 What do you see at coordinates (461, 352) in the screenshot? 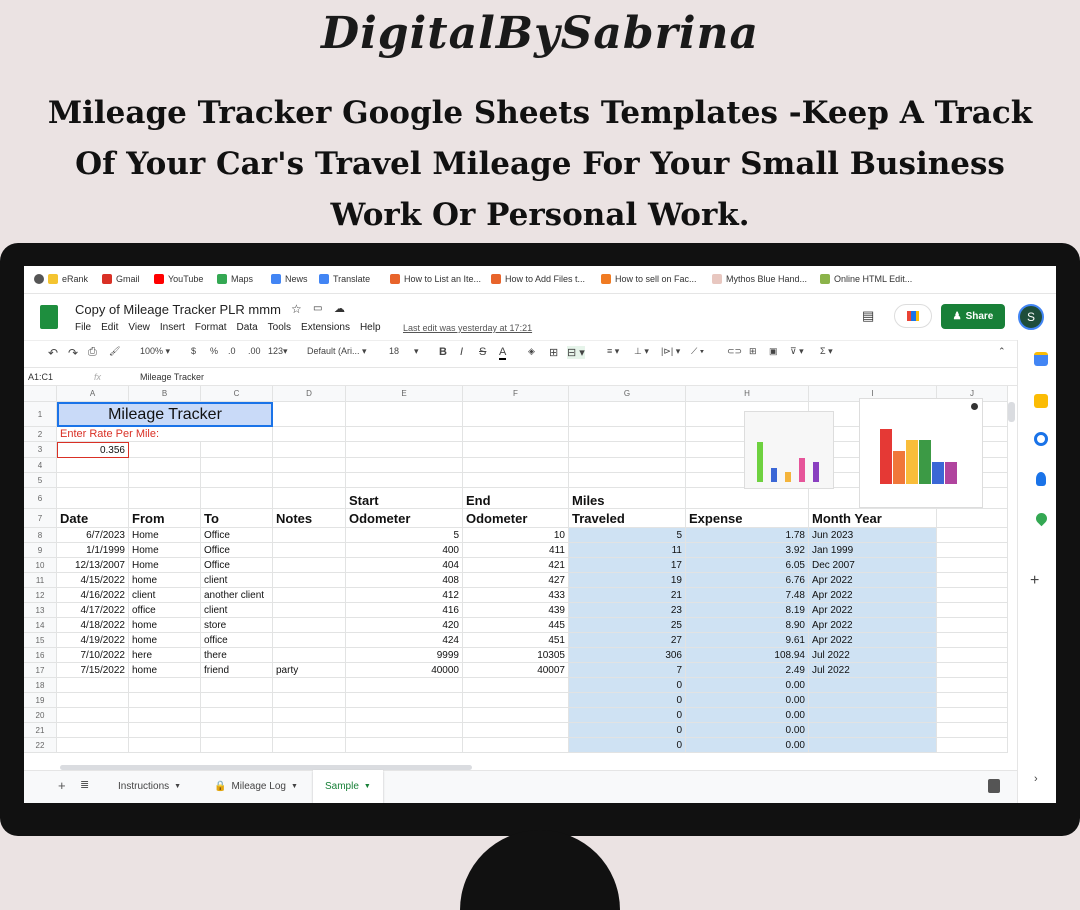
I see `italic-button: I` at bounding box center [461, 352].